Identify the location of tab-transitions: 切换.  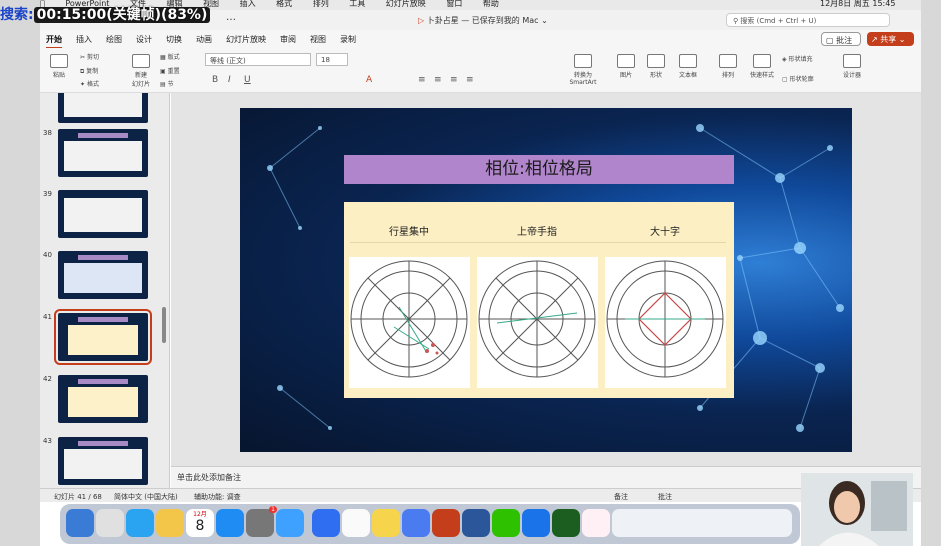
(174, 39).